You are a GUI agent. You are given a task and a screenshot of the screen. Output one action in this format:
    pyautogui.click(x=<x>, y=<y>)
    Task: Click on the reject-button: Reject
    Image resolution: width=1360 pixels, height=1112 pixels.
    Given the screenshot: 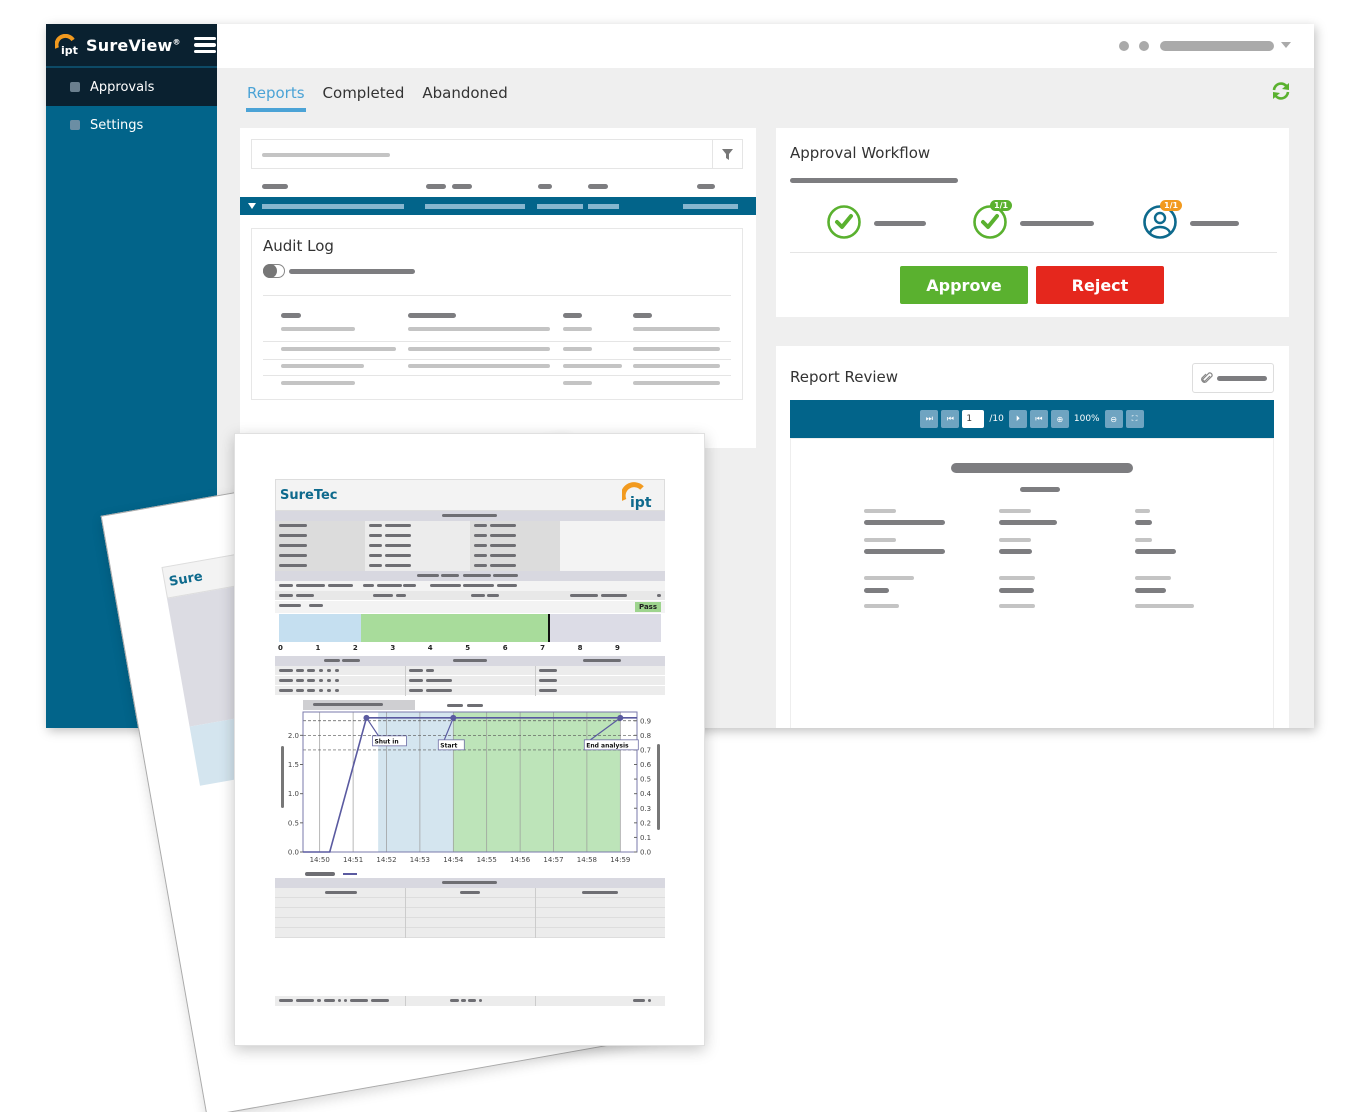 What is the action you would take?
    pyautogui.click(x=1100, y=285)
    